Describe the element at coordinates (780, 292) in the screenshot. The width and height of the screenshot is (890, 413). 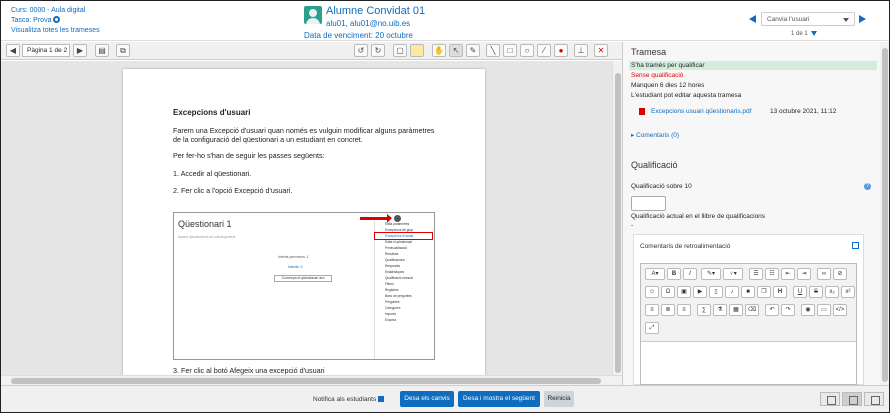
I see `h5p-icon: H` at that location.